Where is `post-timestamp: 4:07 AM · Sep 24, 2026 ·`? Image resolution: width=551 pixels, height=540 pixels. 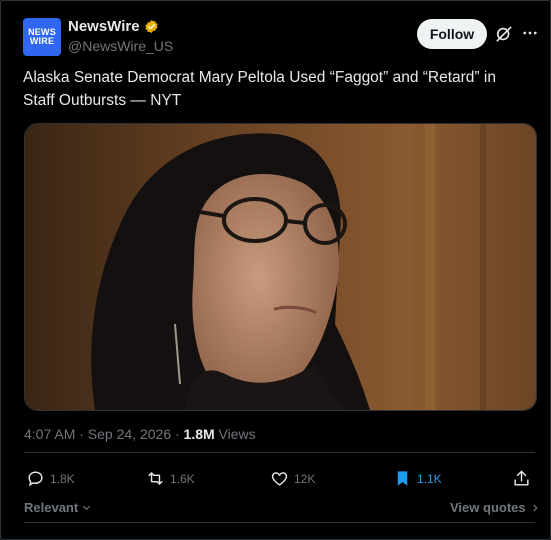 post-timestamp: 4:07 AM · Sep 24, 2026 · is located at coordinates (104, 434).